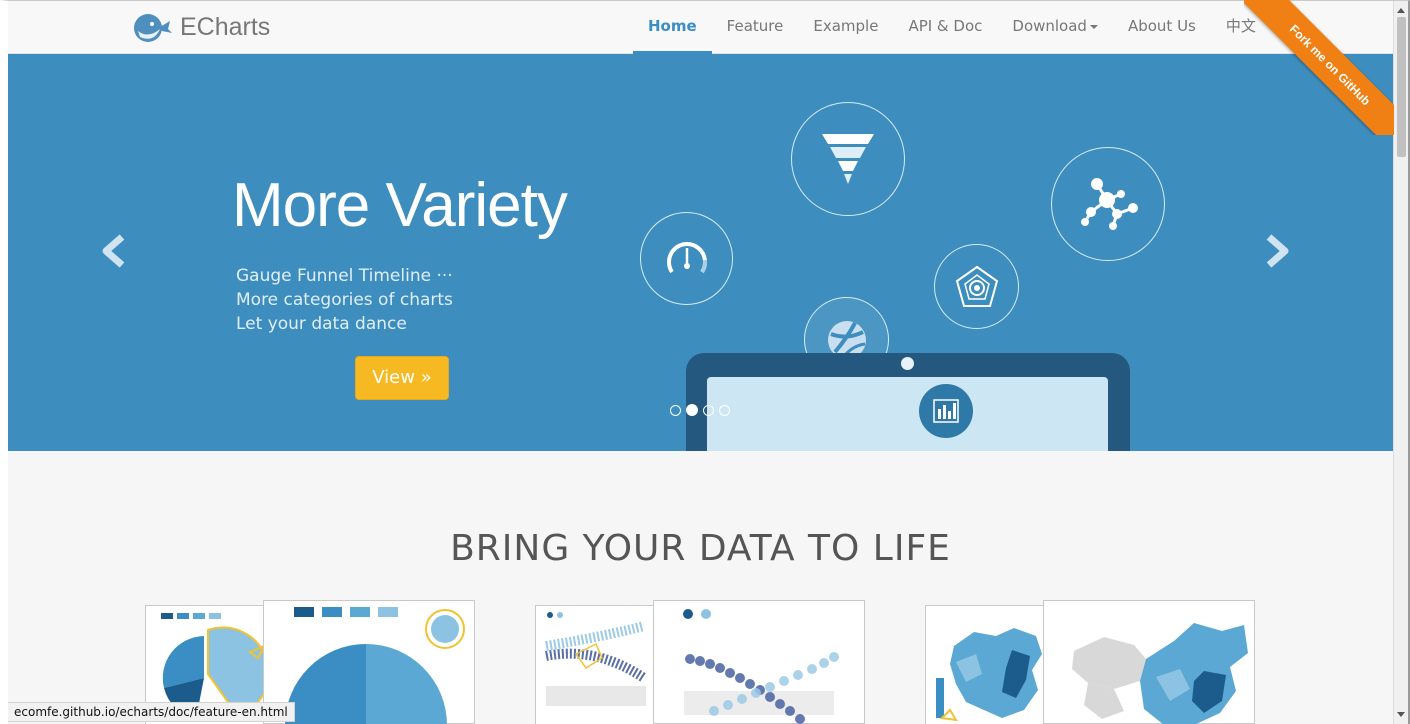 This screenshot has height=724, width=1410. I want to click on scatter-small-illustration, so click(596, 659).